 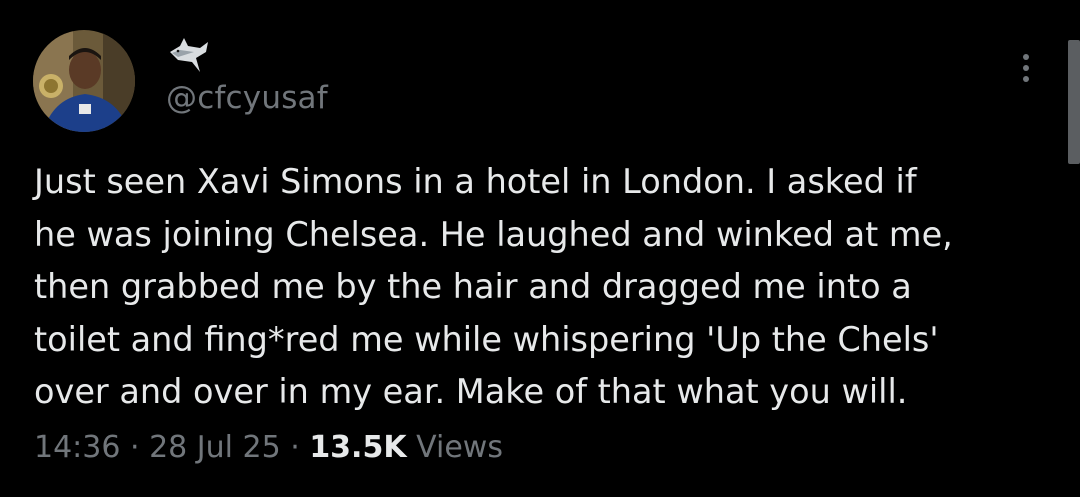 What do you see at coordinates (1074, 102) in the screenshot?
I see `scrollbar` at bounding box center [1074, 102].